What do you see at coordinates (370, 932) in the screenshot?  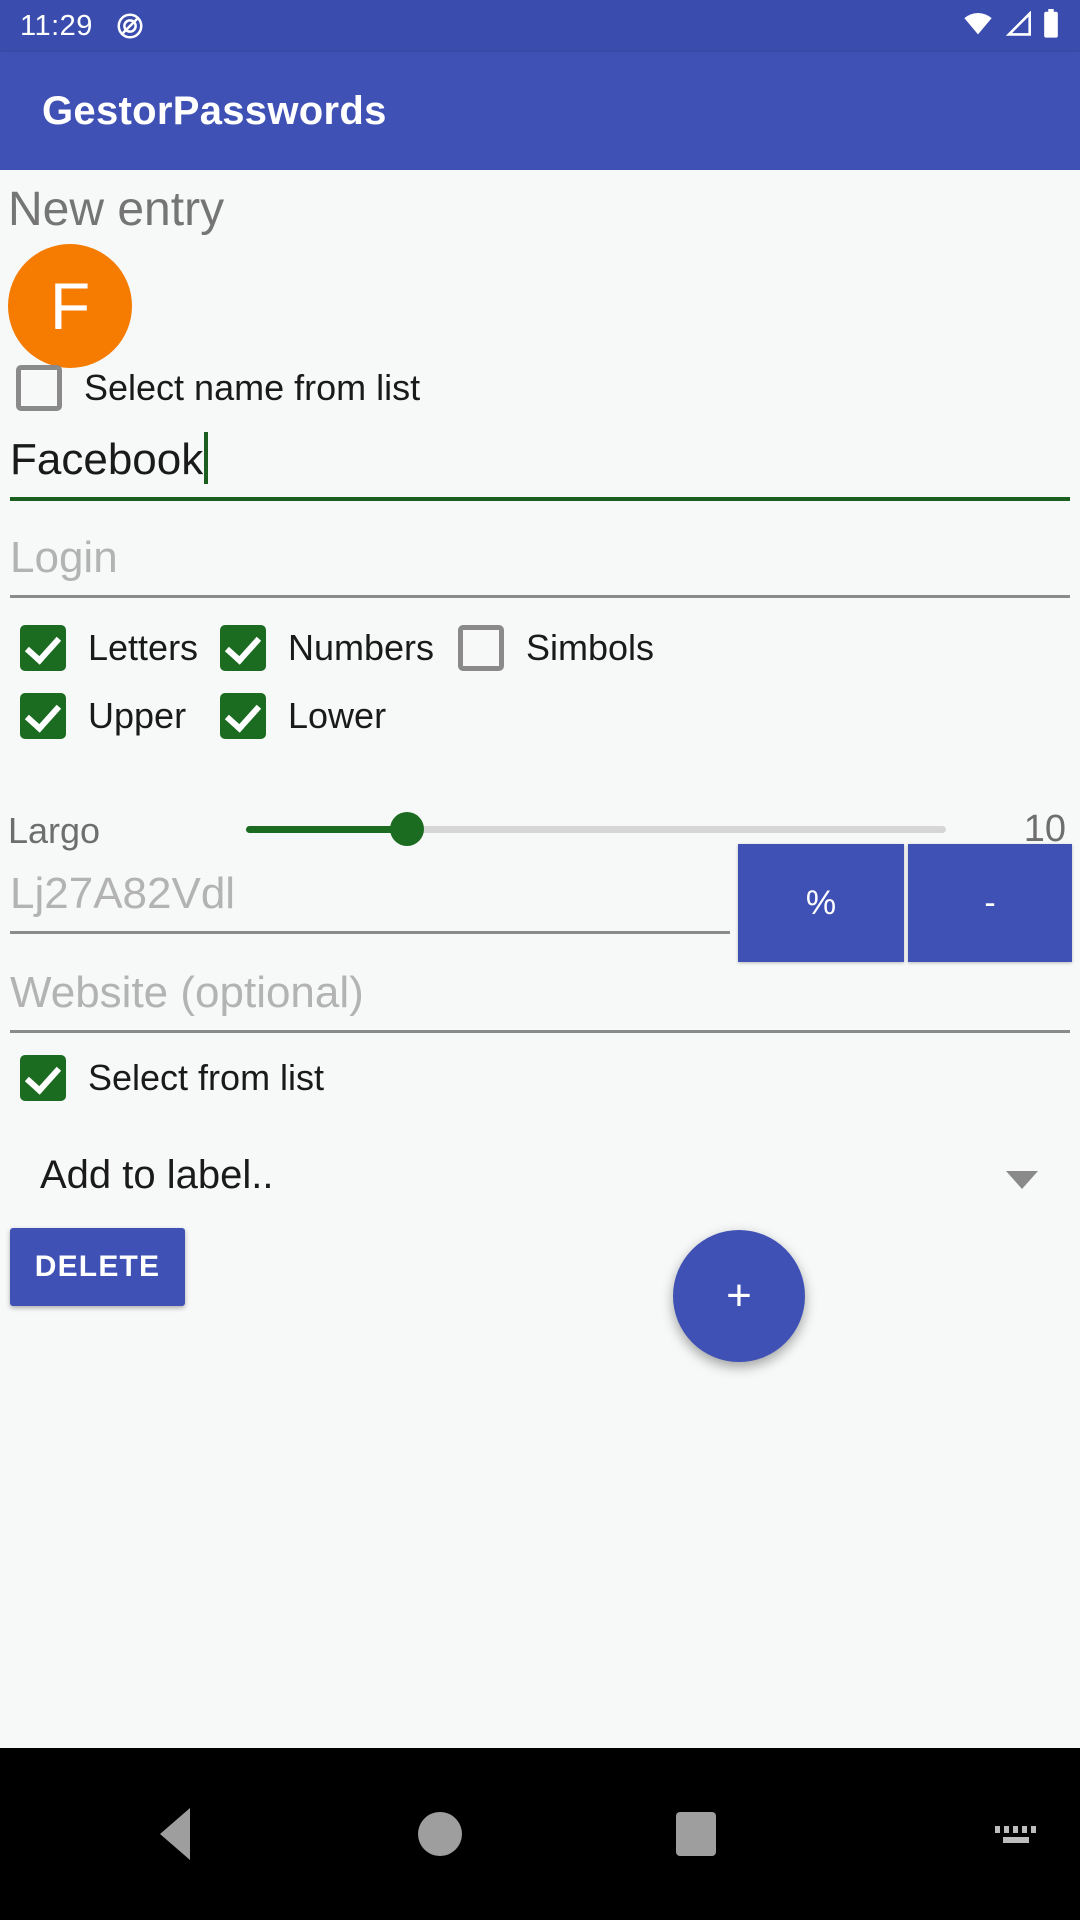 I see `password-field-underline` at bounding box center [370, 932].